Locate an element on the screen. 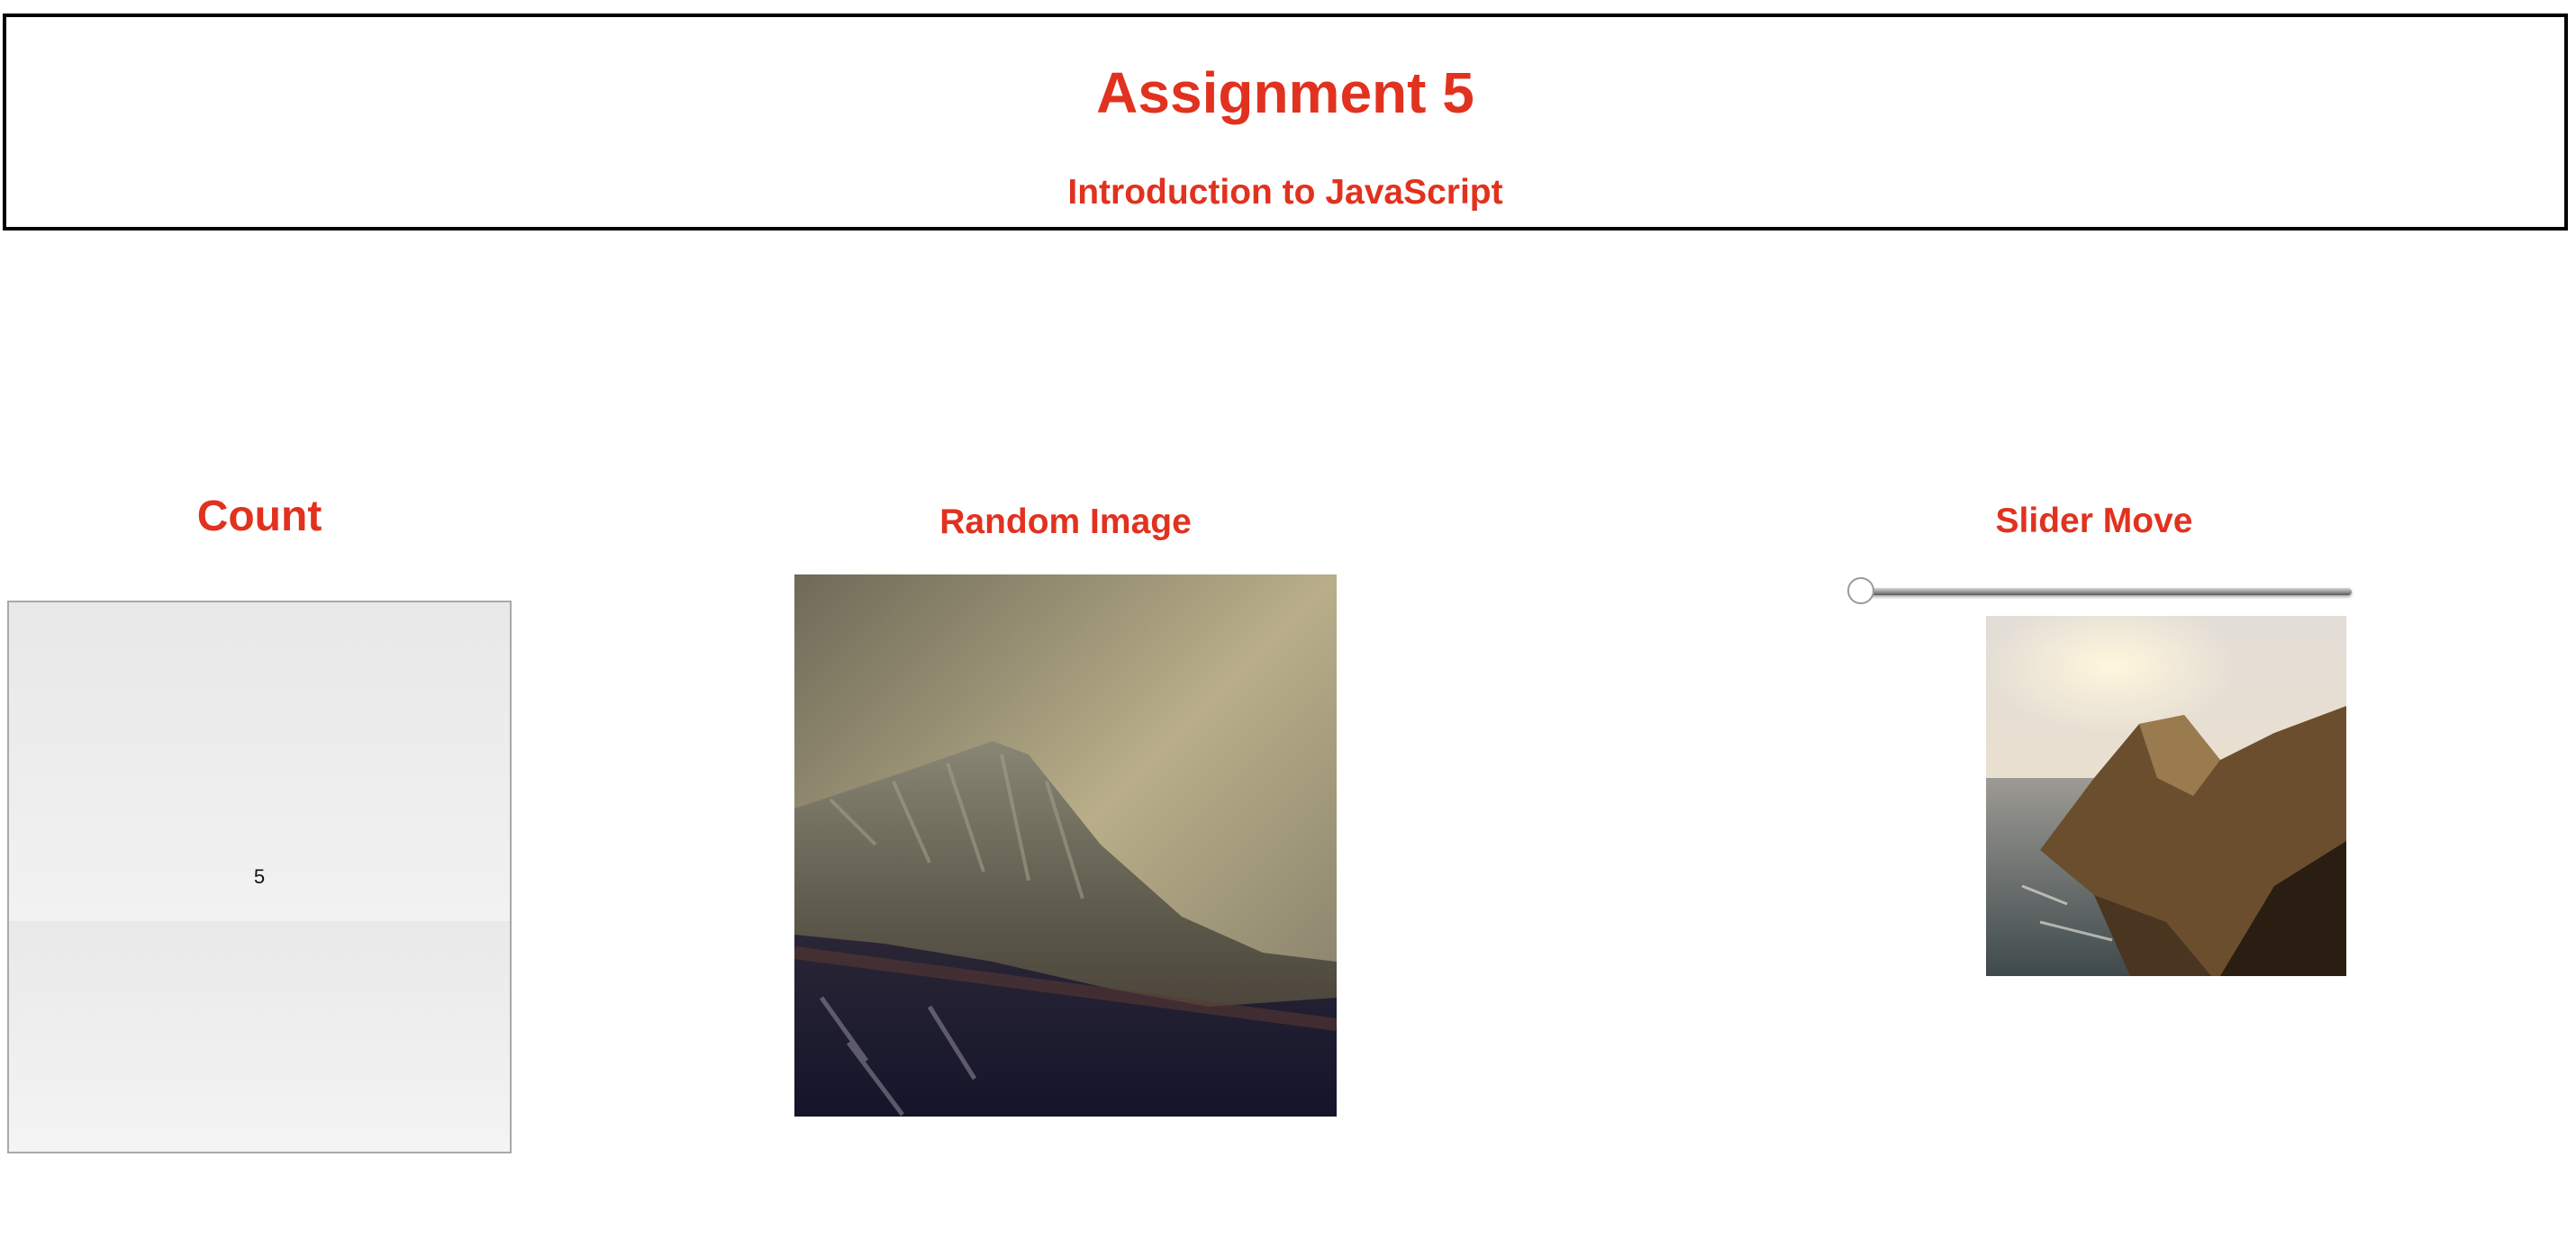 This screenshot has width=2576, height=1248. slider-image is located at coordinates (2166, 796).